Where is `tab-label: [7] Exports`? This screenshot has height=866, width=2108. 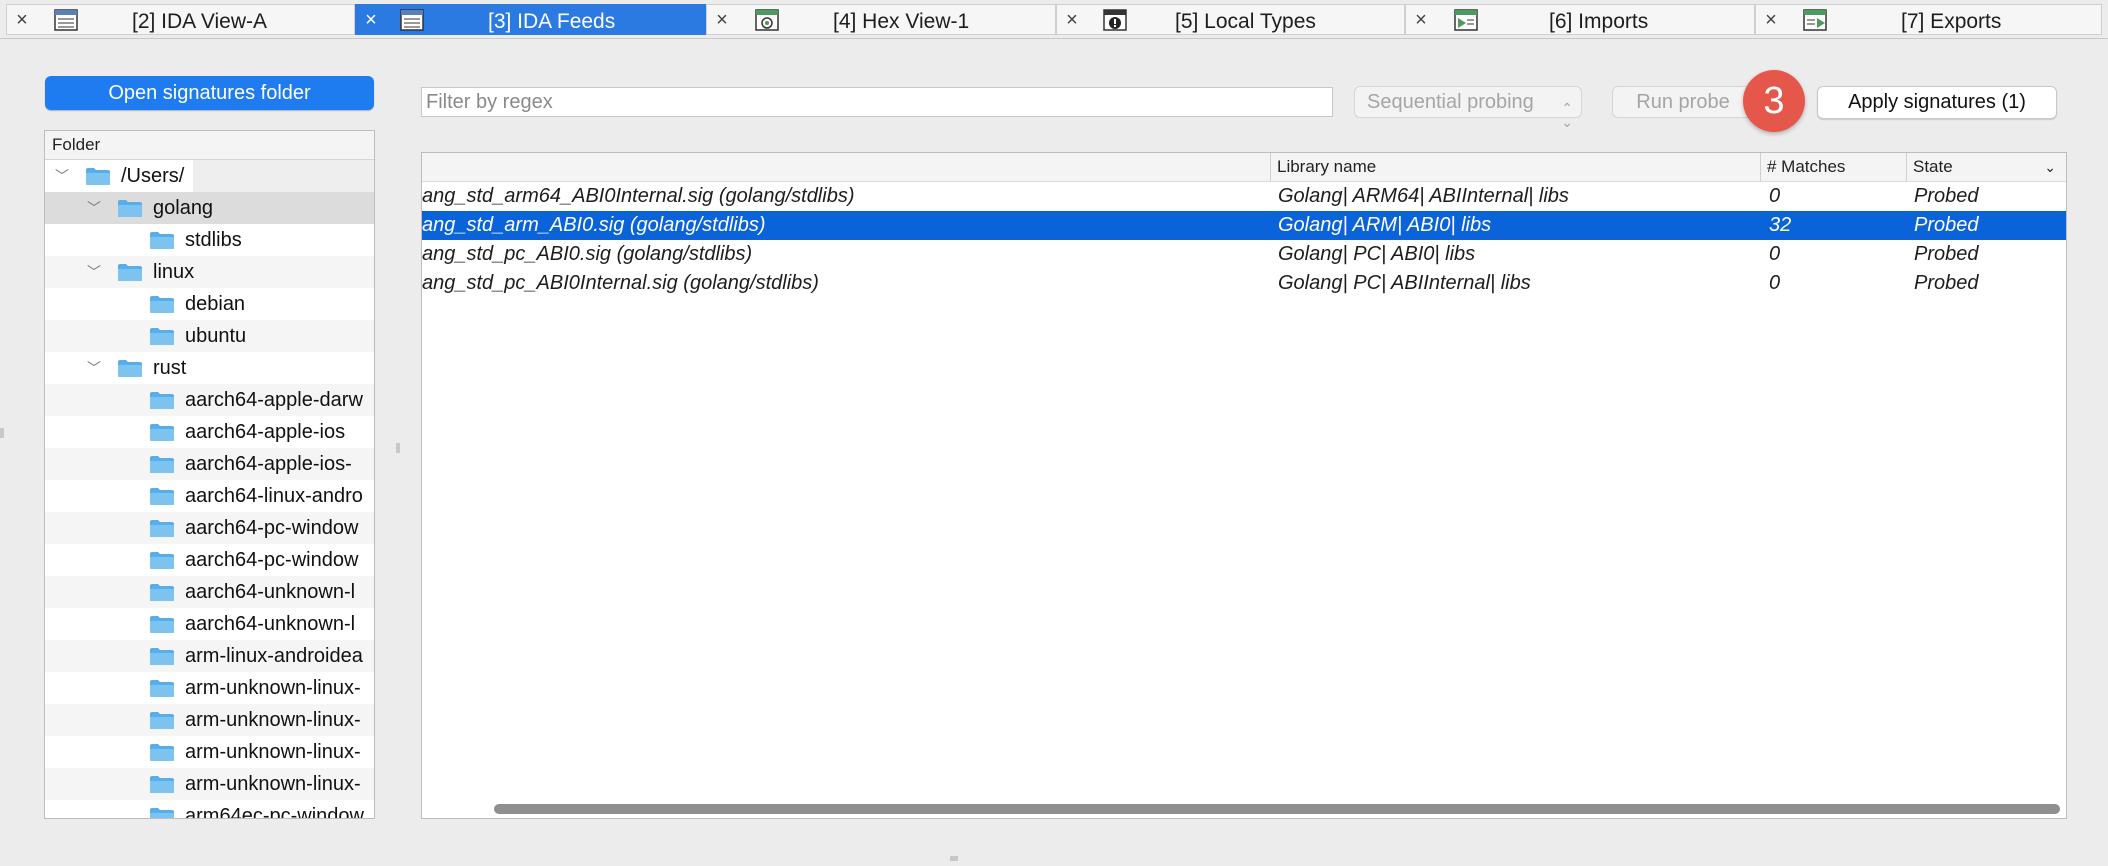
tab-label: [7] Exports is located at coordinates (1951, 21).